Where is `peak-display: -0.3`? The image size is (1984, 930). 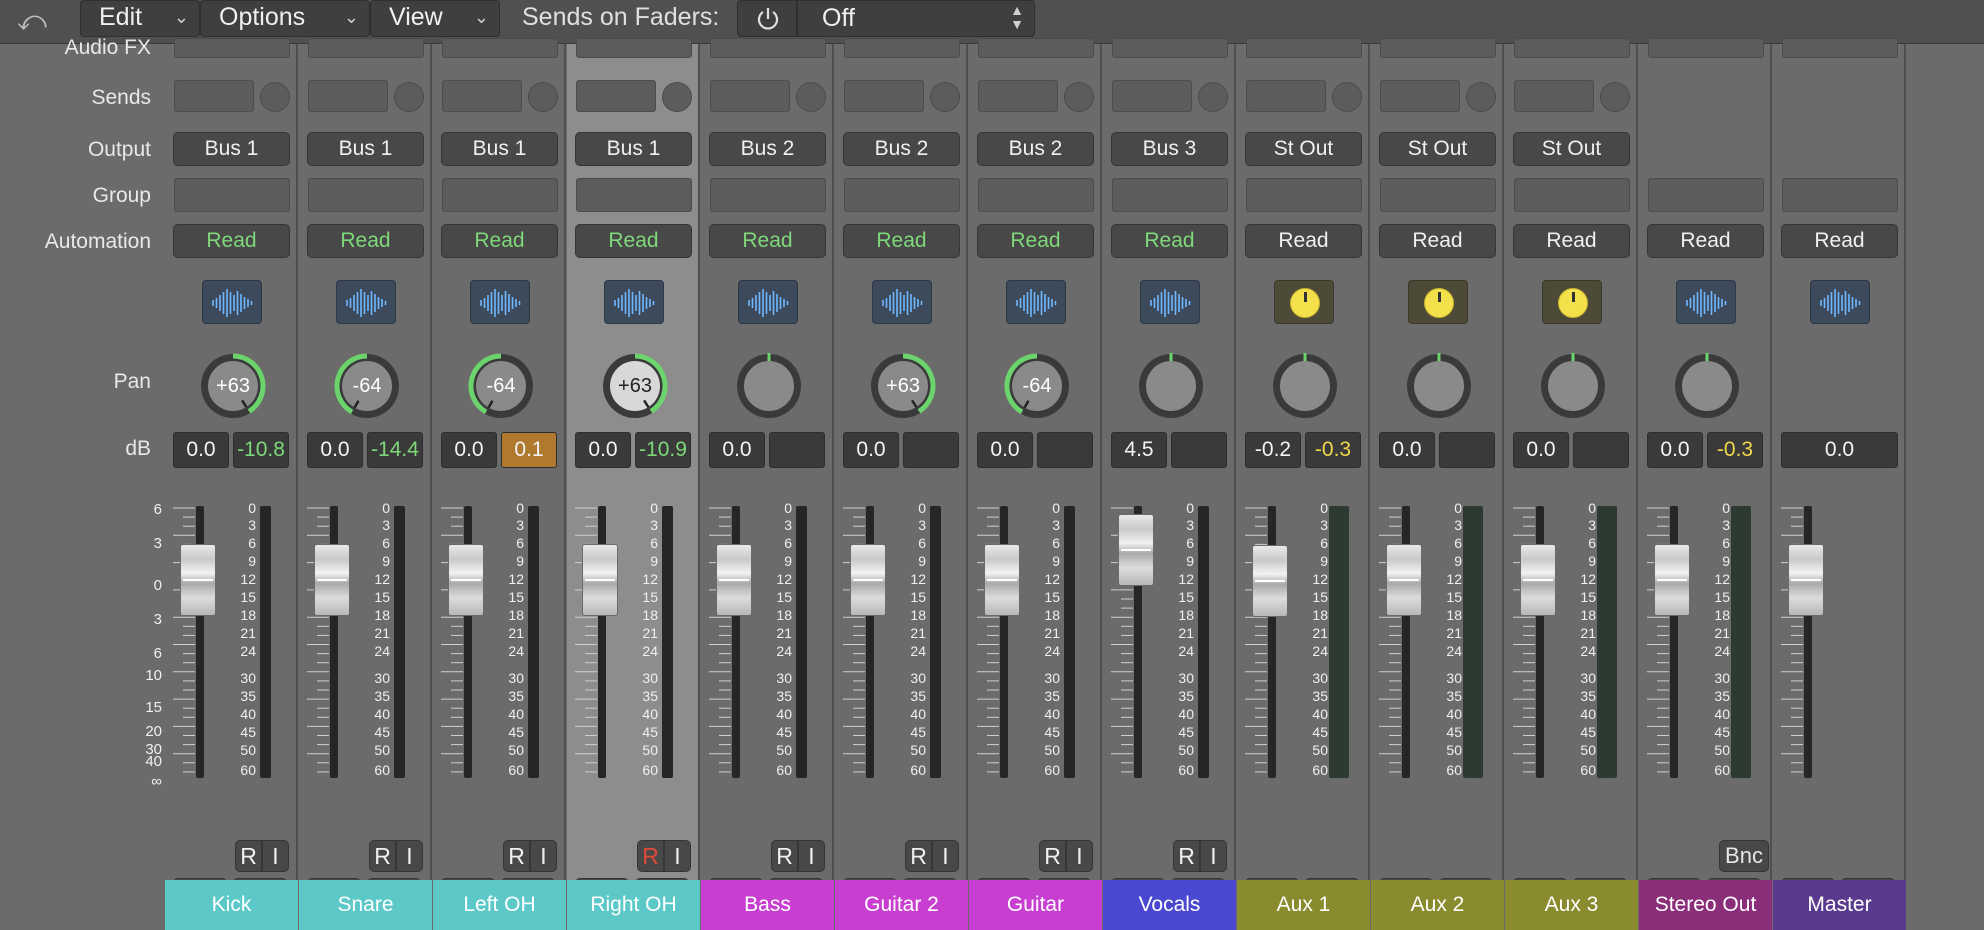 peak-display: -0.3 is located at coordinates (1333, 450).